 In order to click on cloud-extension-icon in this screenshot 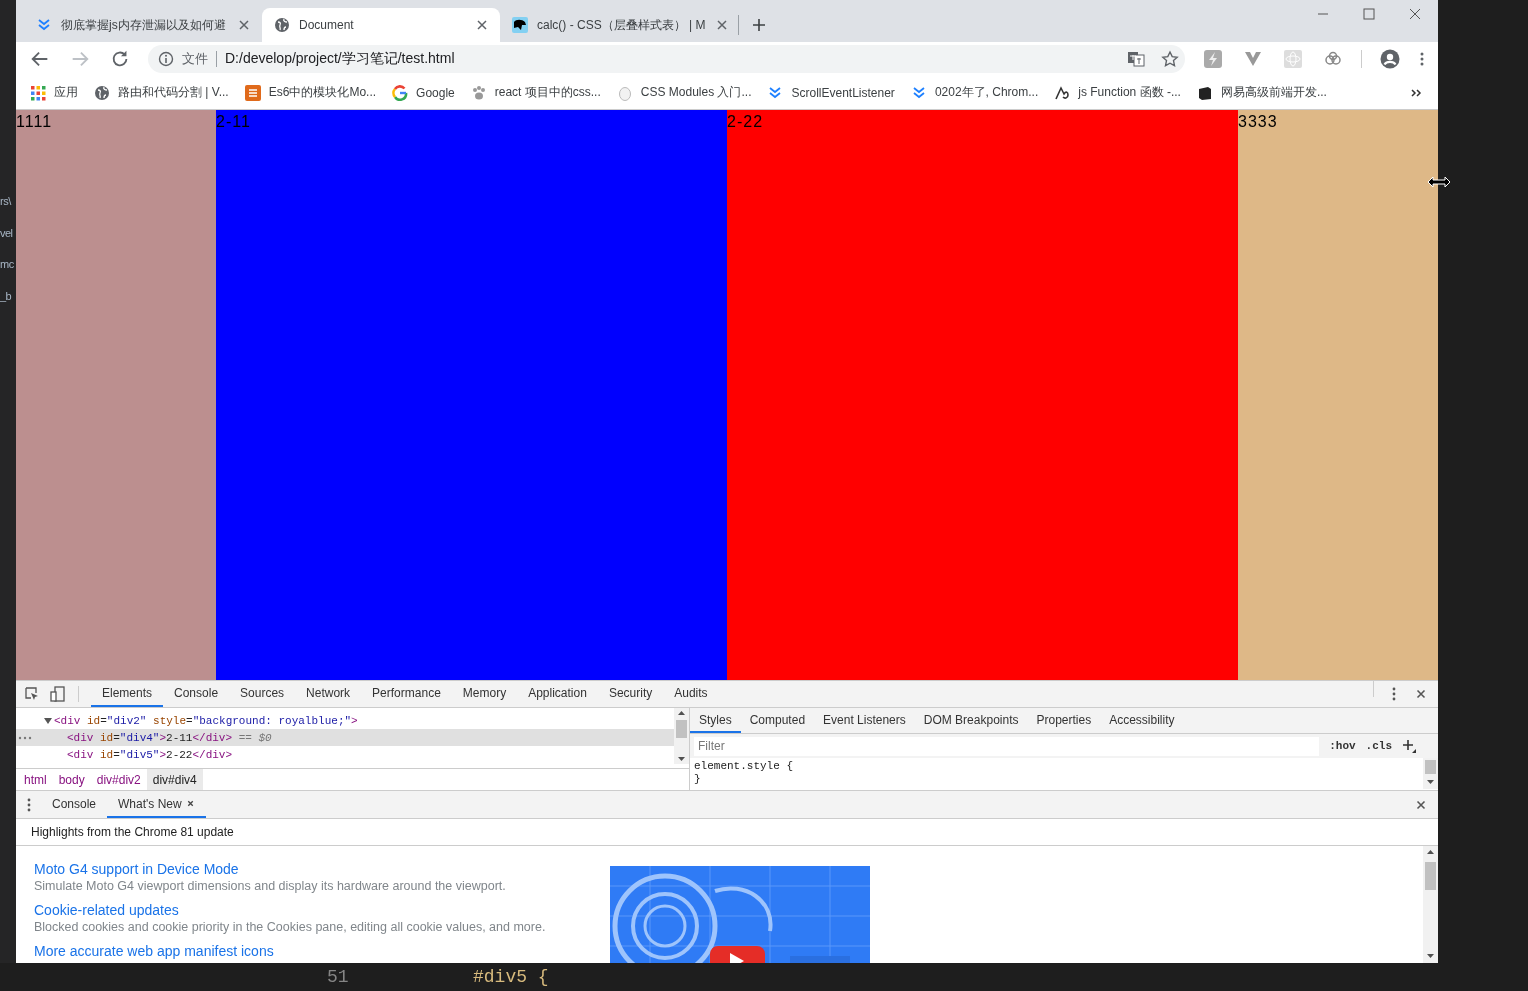, I will do `click(1333, 59)`.